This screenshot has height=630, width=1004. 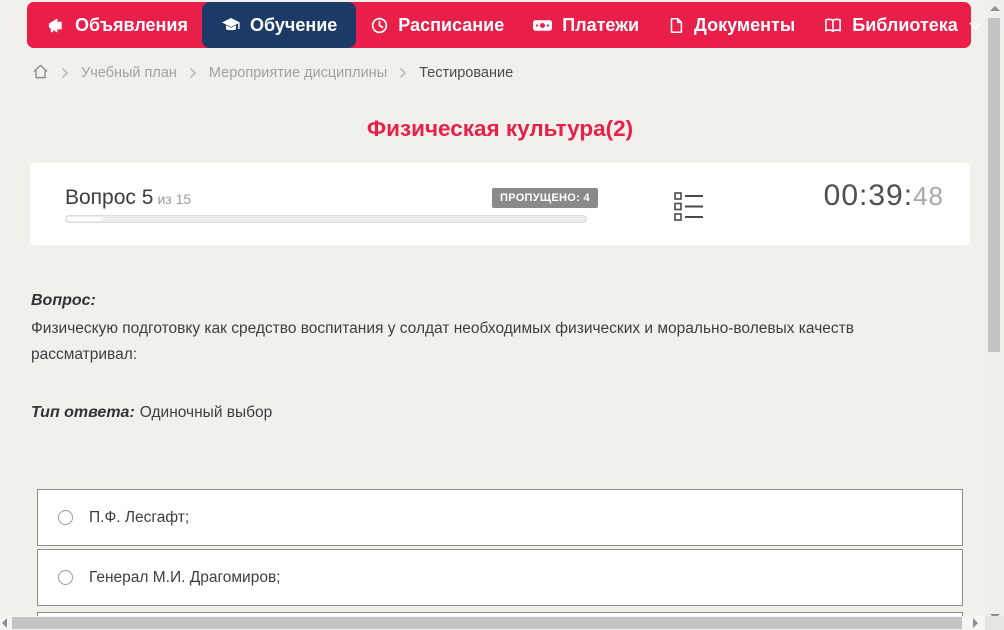 I want to click on answer-option-label: П.Ф. Лесгафт;, so click(x=139, y=517).